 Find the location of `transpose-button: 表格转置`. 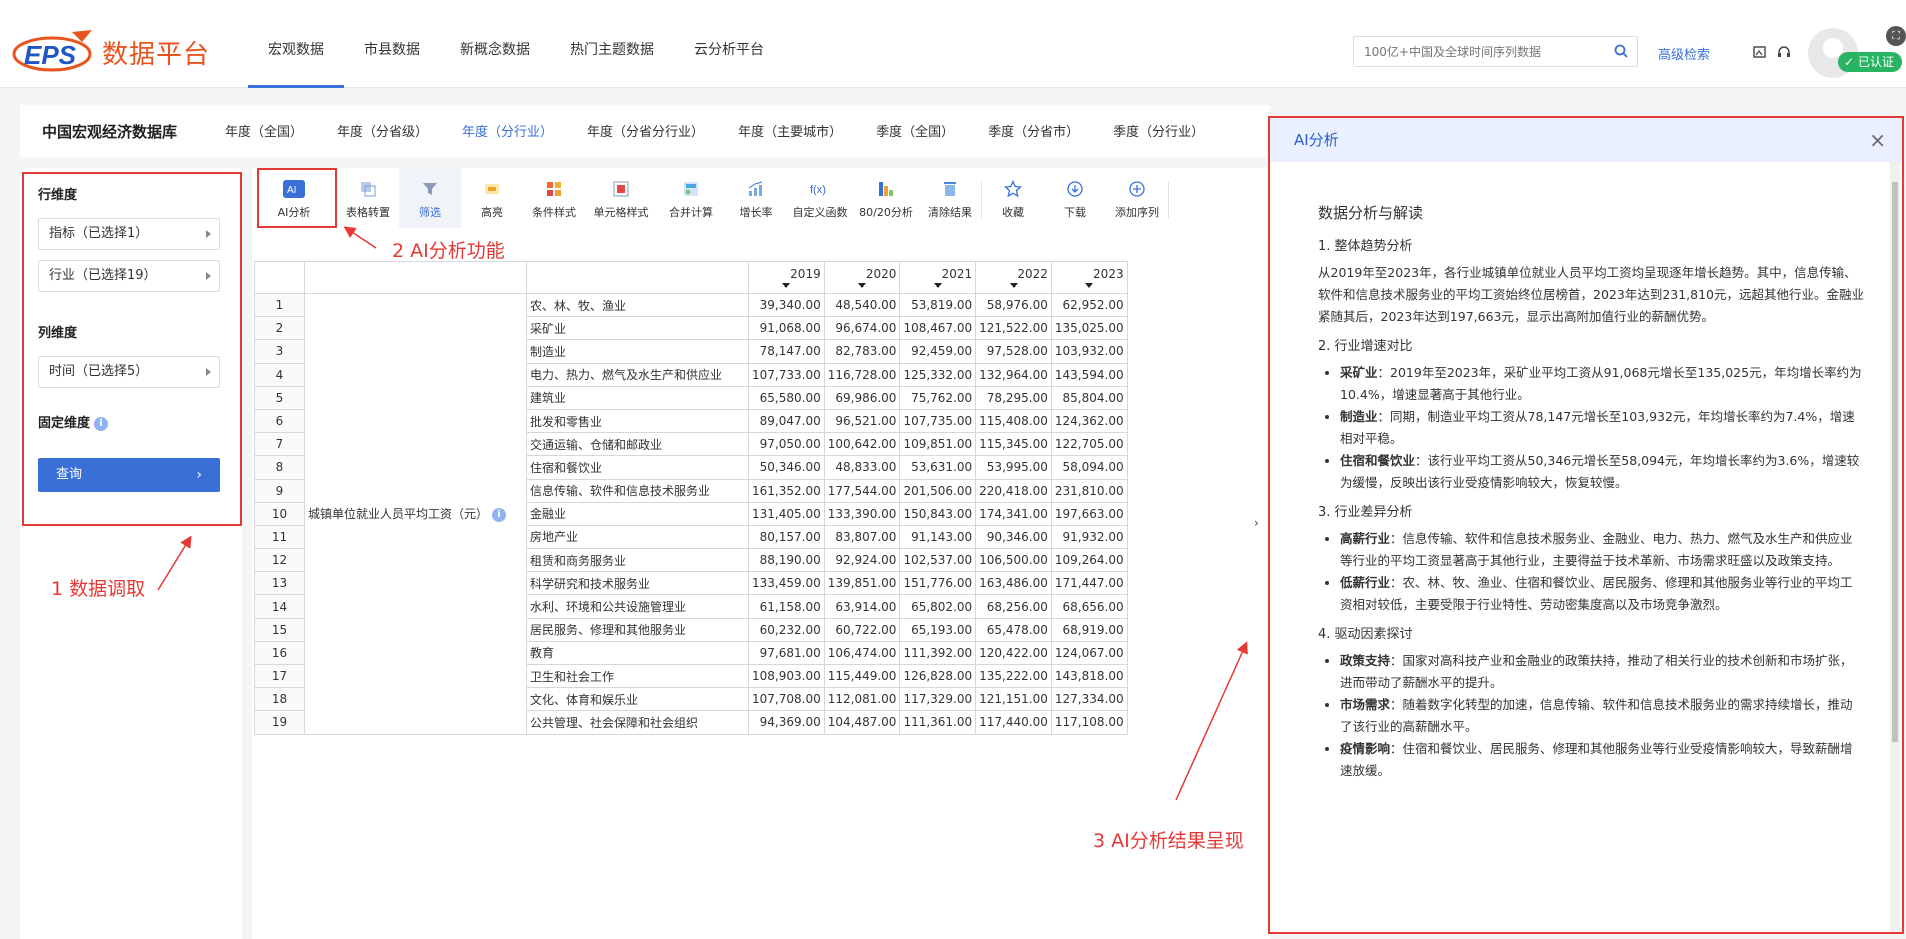

transpose-button: 表格转置 is located at coordinates (368, 198).